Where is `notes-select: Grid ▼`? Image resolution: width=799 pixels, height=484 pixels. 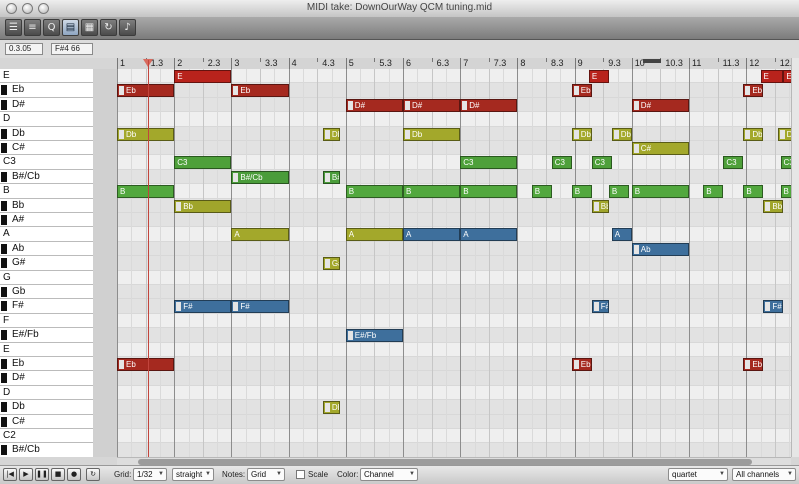 notes-select: Grid ▼ is located at coordinates (266, 474).